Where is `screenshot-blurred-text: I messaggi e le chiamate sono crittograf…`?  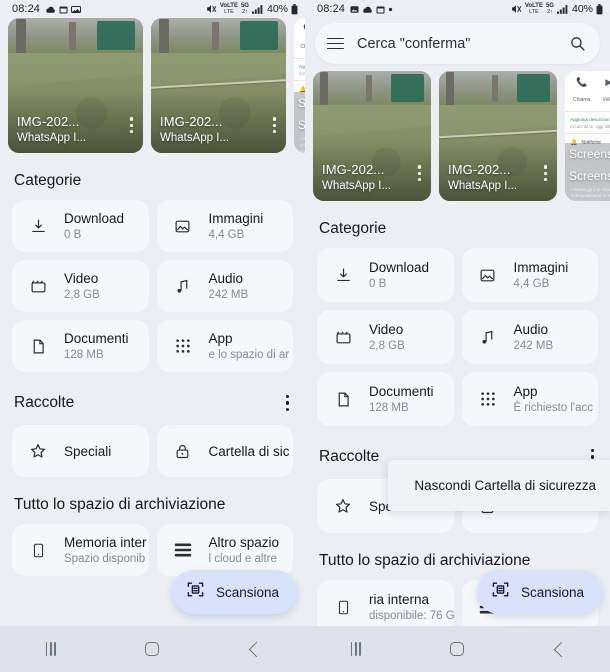 screenshot-blurred-text: I messaggi e le chiamate sono crittograf… is located at coordinates (590, 194).